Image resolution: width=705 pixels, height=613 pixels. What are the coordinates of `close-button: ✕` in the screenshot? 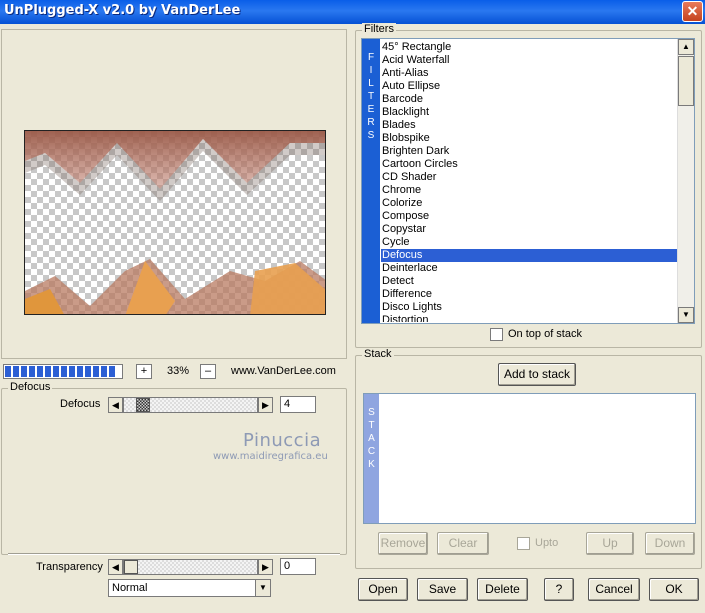 It's located at (692, 11).